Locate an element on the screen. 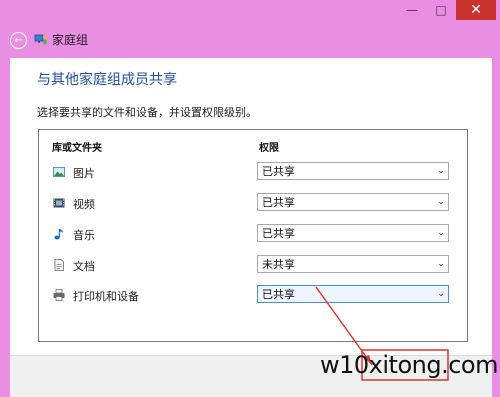  videos-icon is located at coordinates (59, 203).